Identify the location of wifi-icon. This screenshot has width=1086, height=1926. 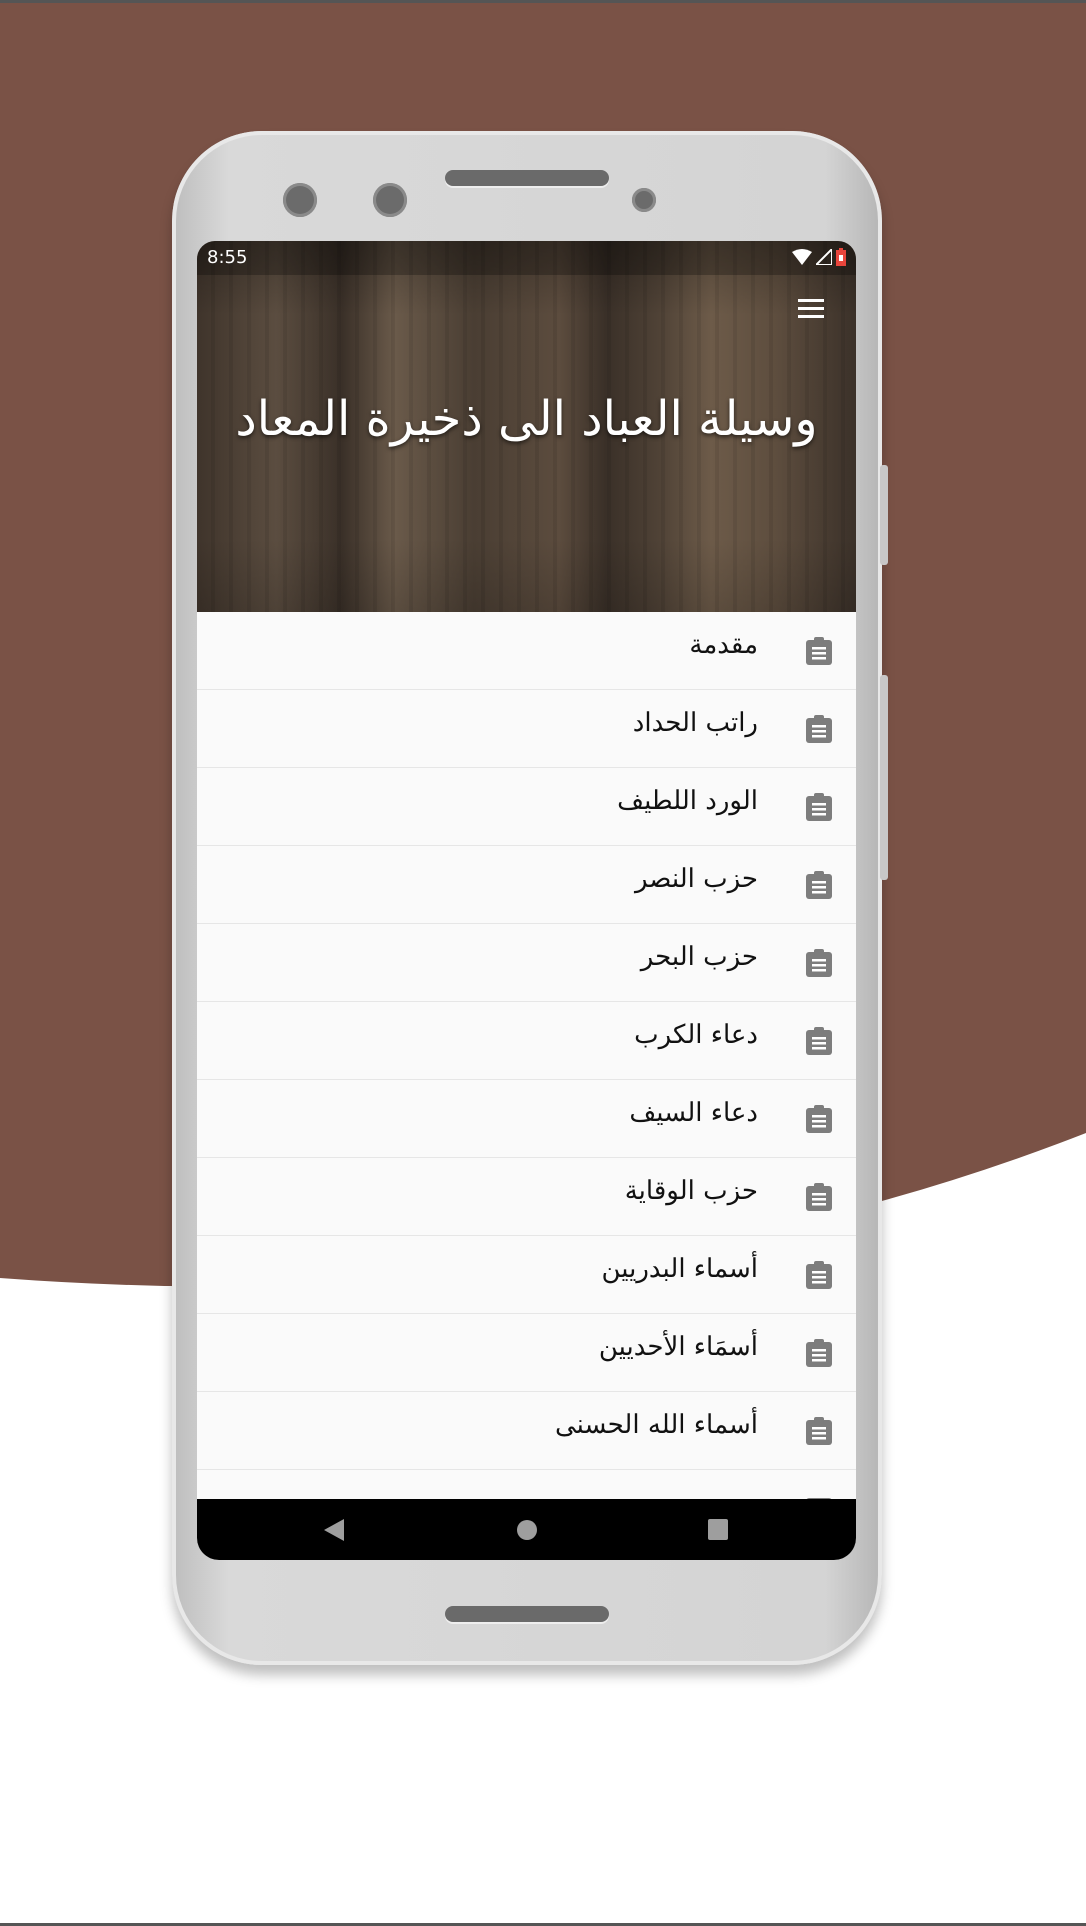
(802, 257).